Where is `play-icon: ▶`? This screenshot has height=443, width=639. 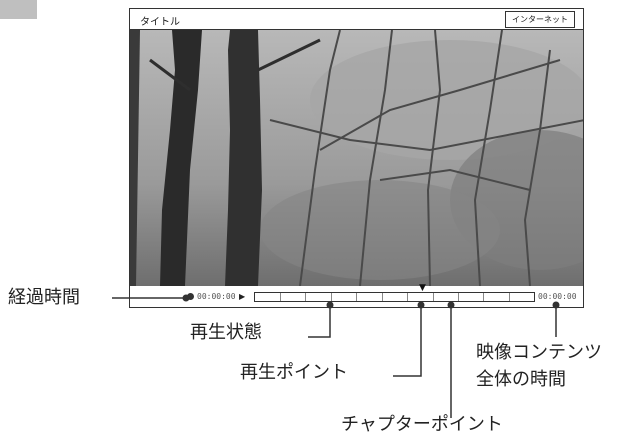 play-icon: ▶ is located at coordinates (242, 296).